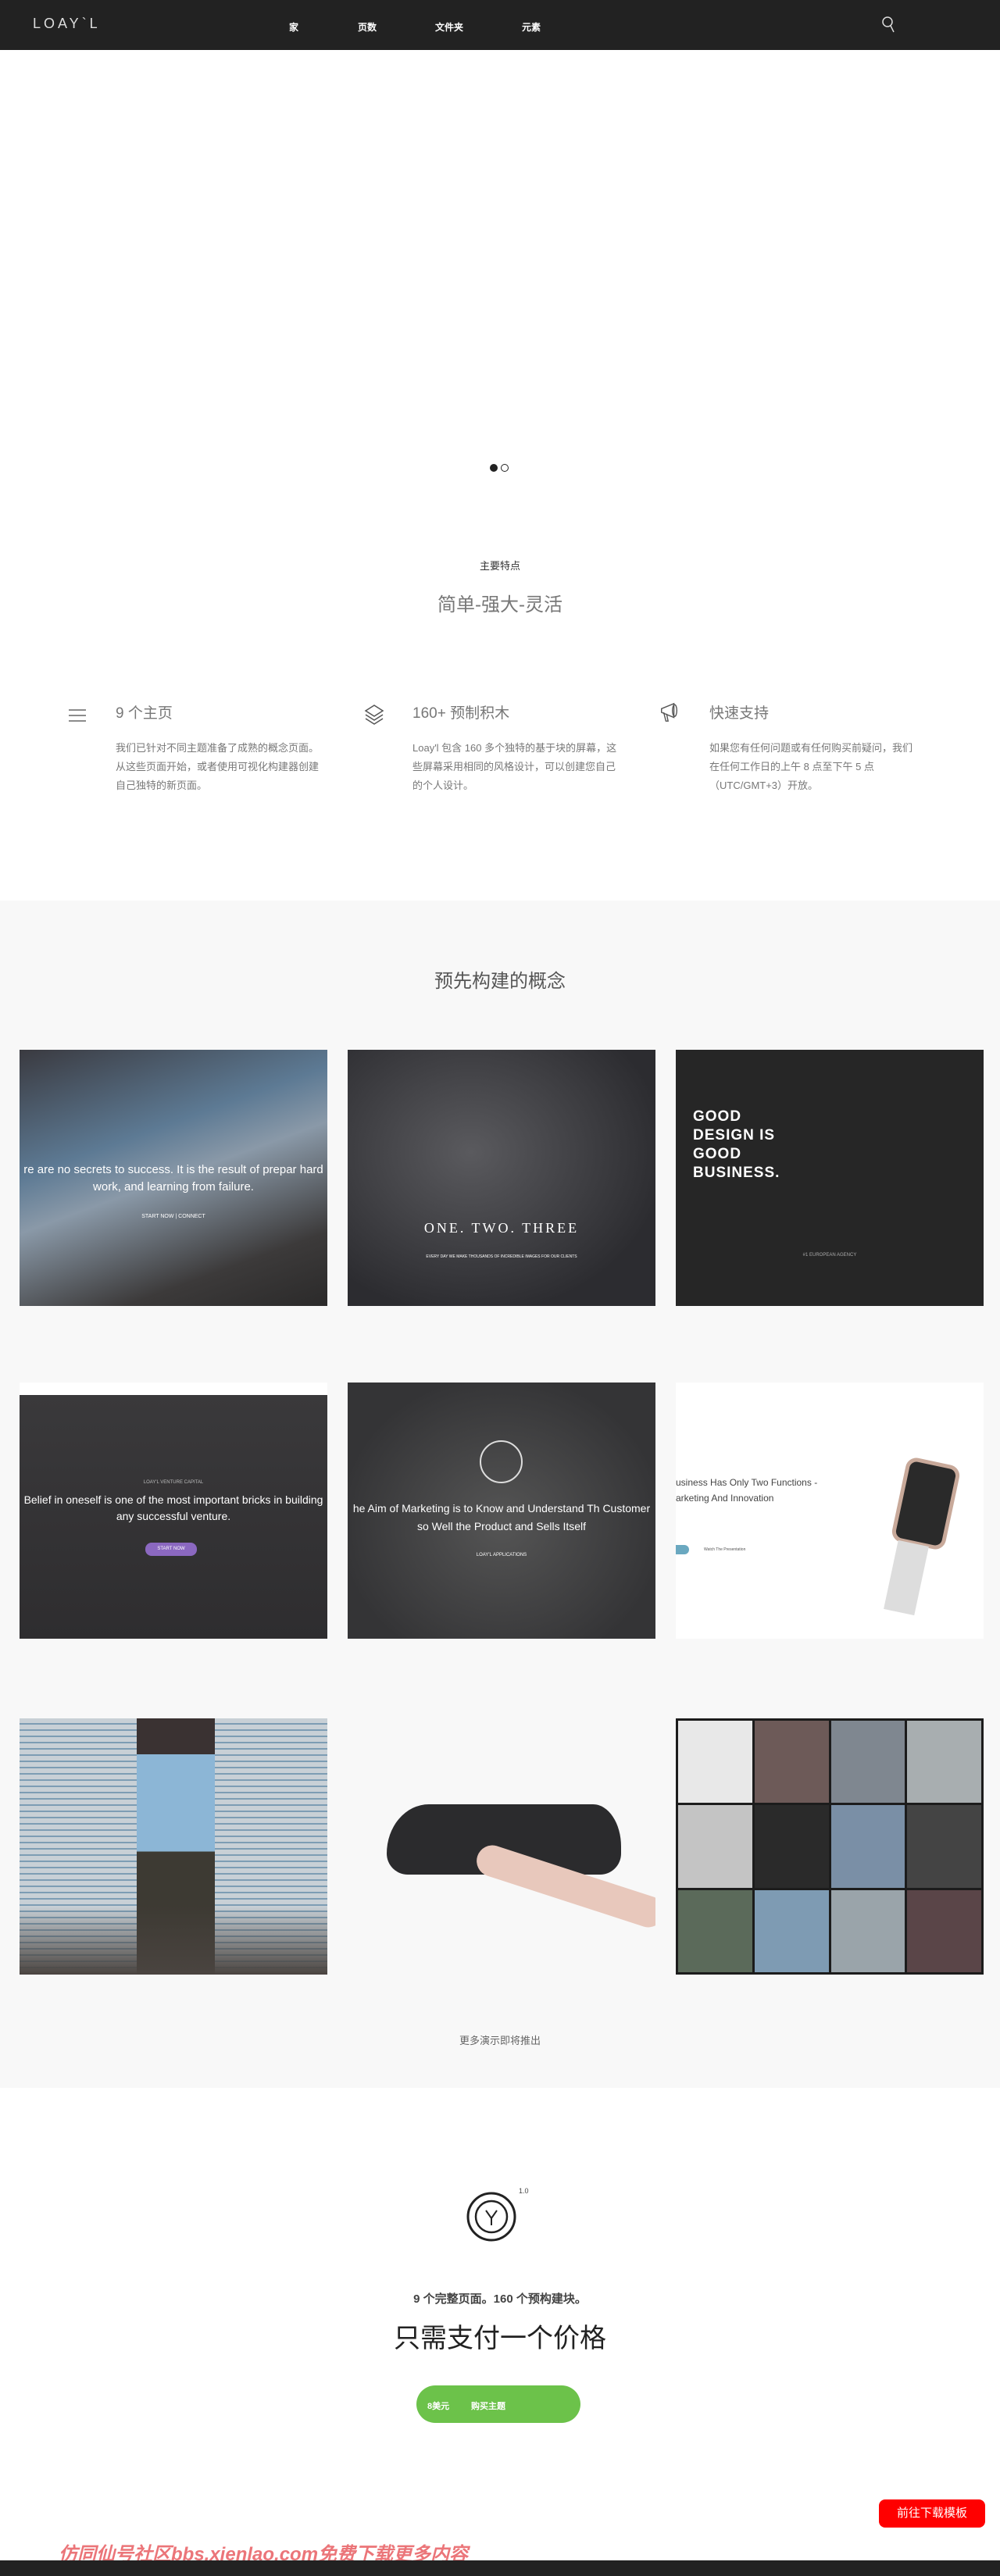  I want to click on thumb-headline: ONE. TWO. THREE, so click(501, 1228).